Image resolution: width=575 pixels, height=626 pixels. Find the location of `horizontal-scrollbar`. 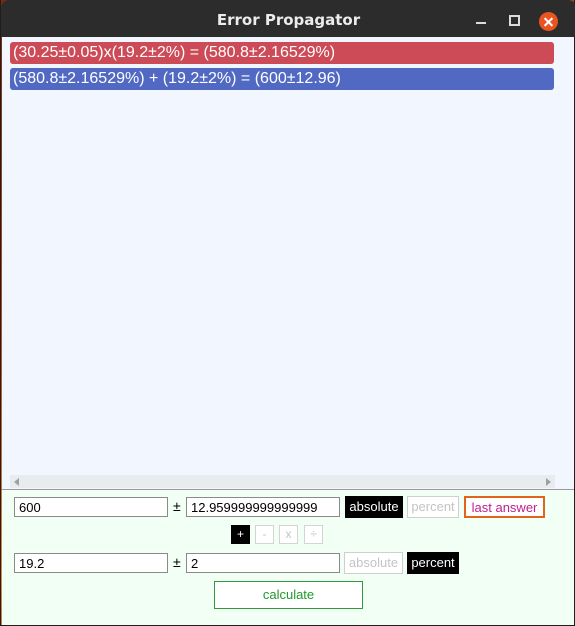

horizontal-scrollbar is located at coordinates (282, 481).